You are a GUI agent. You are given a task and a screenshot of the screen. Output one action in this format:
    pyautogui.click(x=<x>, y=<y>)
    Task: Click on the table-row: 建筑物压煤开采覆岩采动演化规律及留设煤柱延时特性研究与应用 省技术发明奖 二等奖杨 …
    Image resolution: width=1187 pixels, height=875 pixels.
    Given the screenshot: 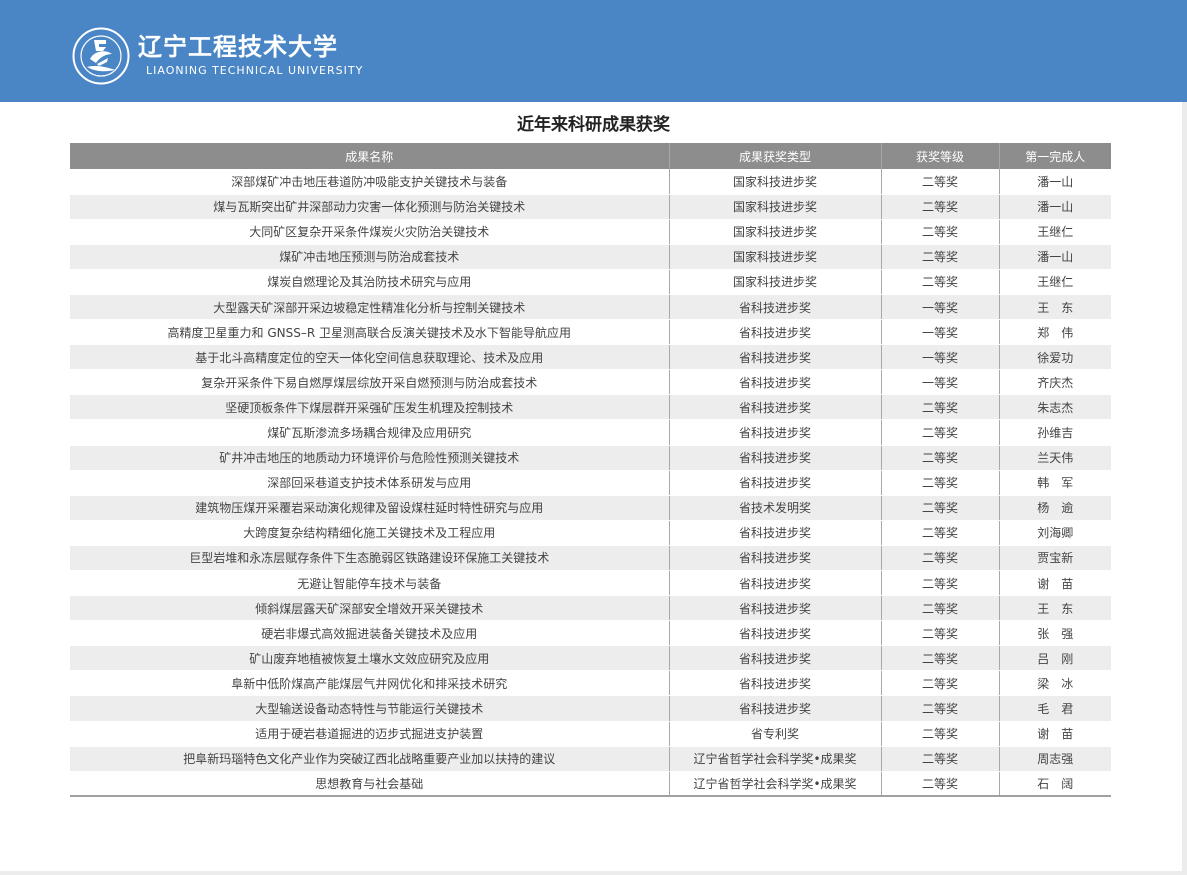 What is the action you would take?
    pyautogui.click(x=590, y=508)
    